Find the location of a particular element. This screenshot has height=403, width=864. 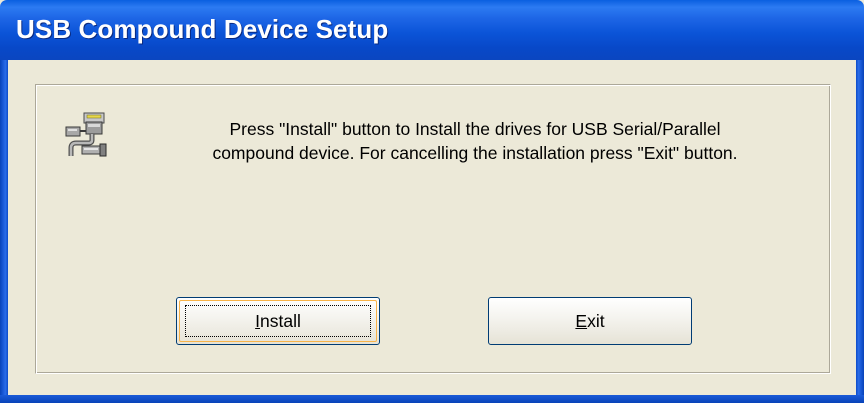

exit-label-rest: xit is located at coordinates (596, 320).